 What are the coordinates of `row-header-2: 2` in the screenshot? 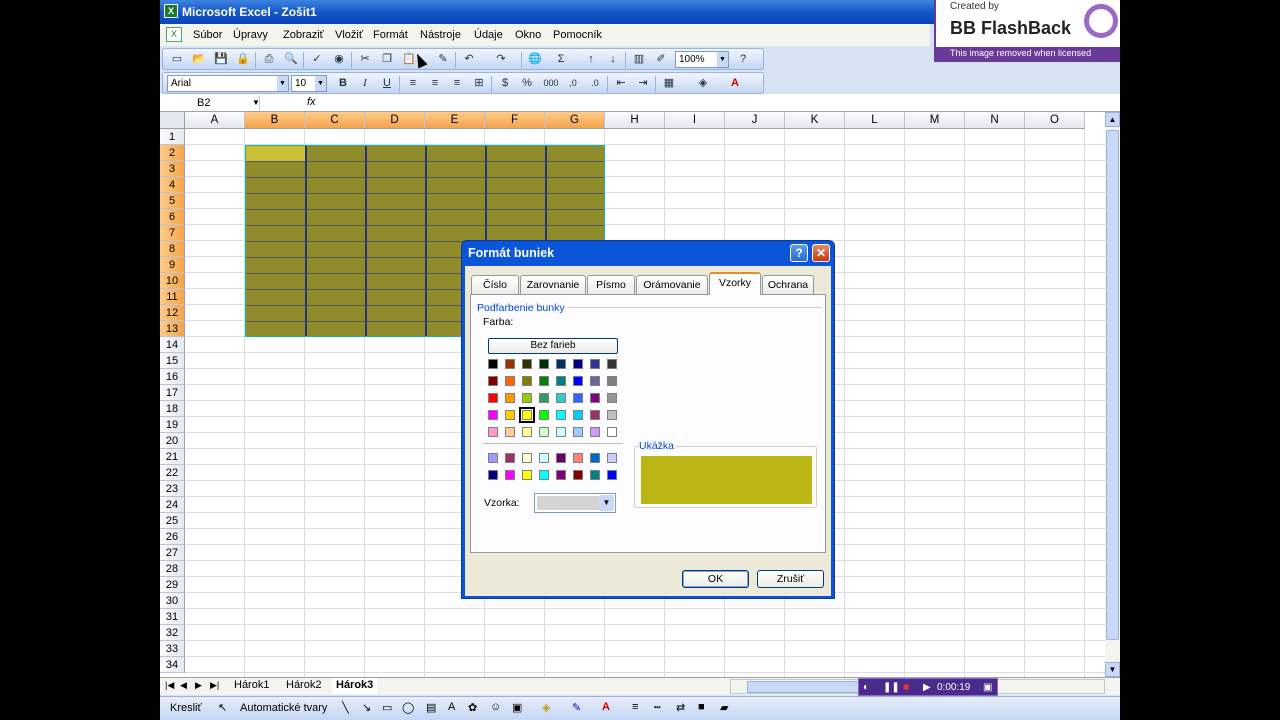 It's located at (172, 153).